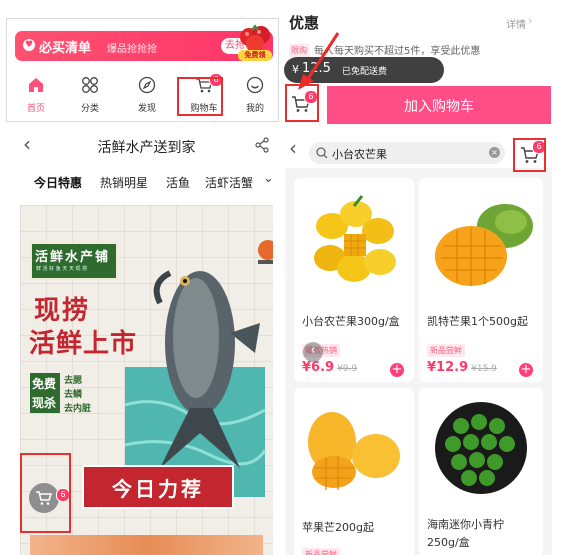 Image resolution: width=567 pixels, height=555 pixels. Describe the element at coordinates (58, 182) in the screenshot. I see `tab-today-deals: 今日特惠` at that location.